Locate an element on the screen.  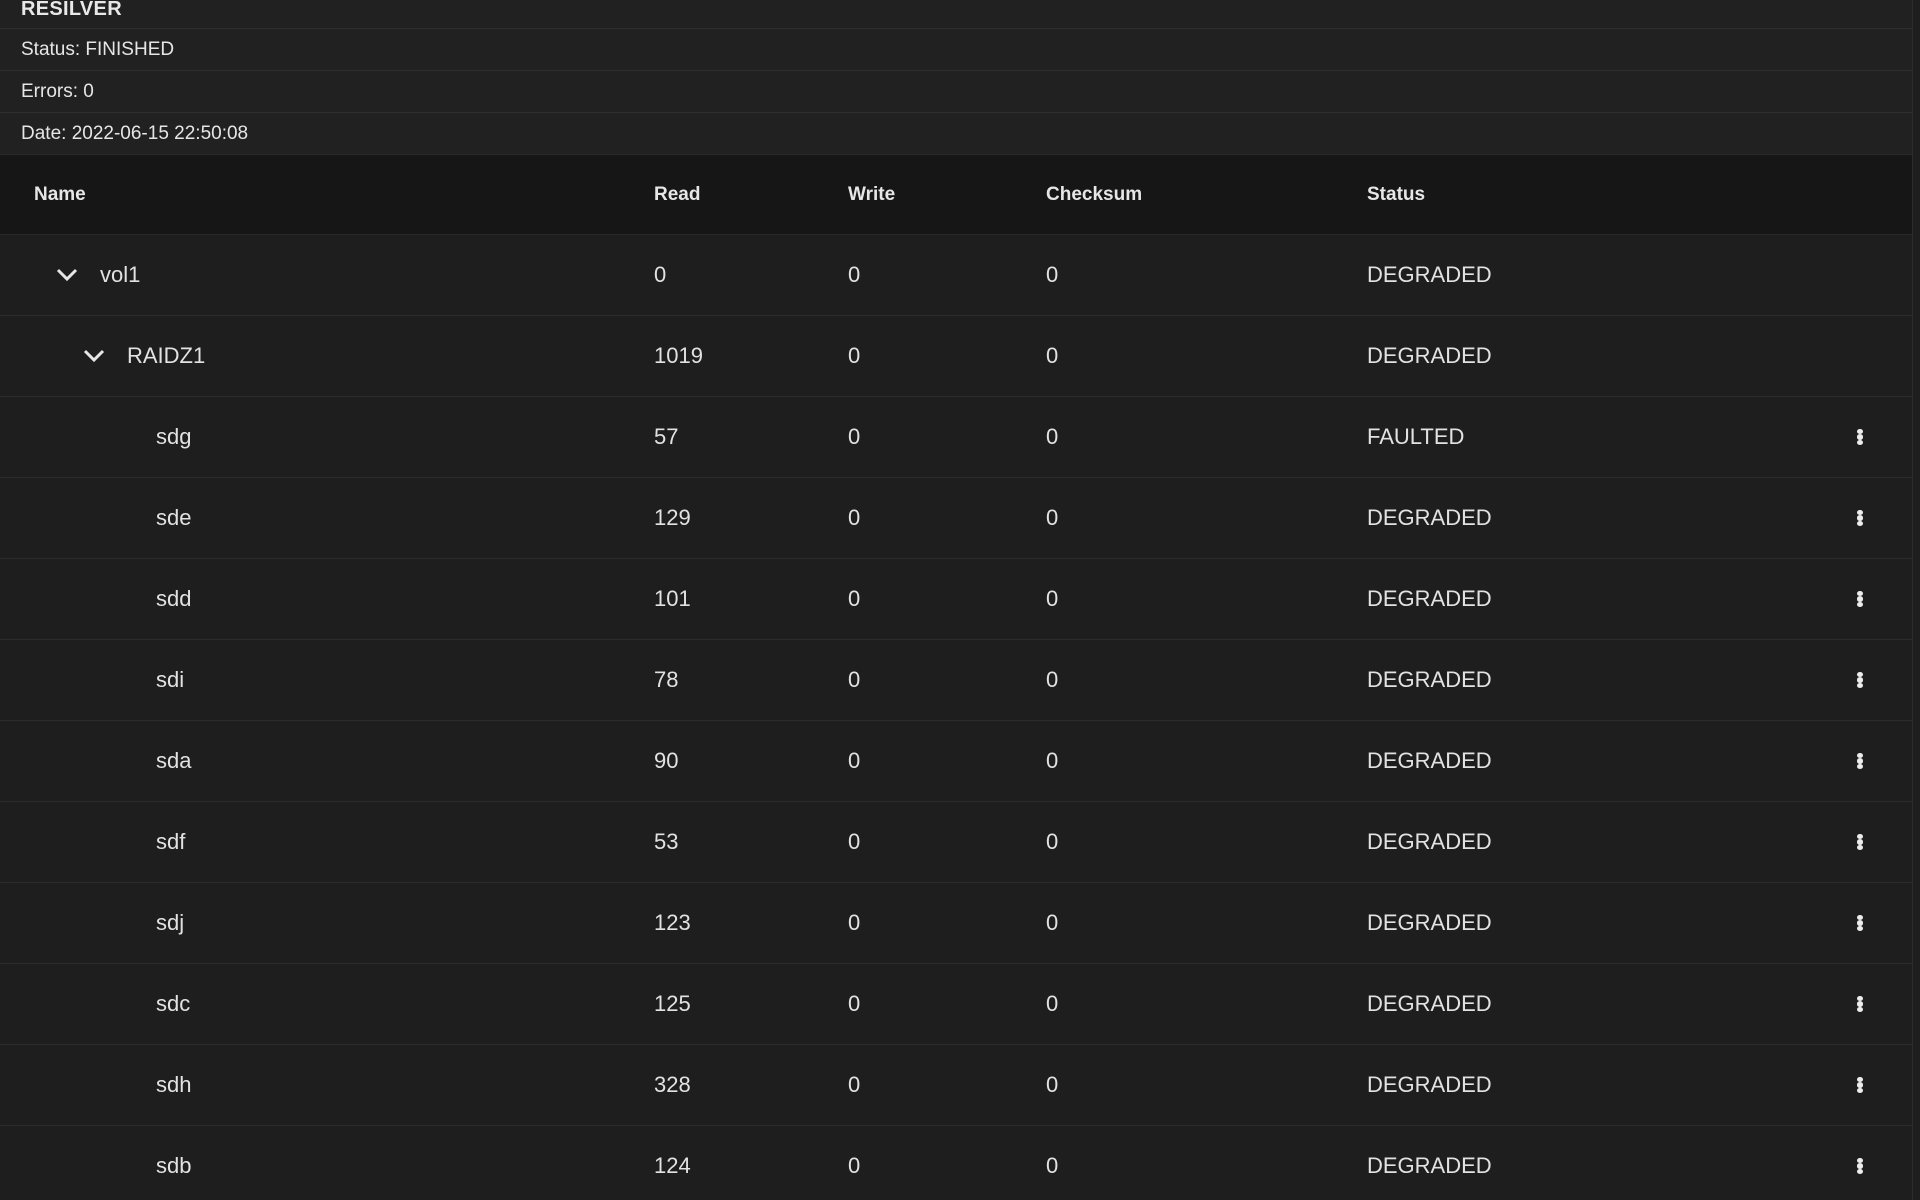
read-errors-cell: 123 is located at coordinates (672, 922).